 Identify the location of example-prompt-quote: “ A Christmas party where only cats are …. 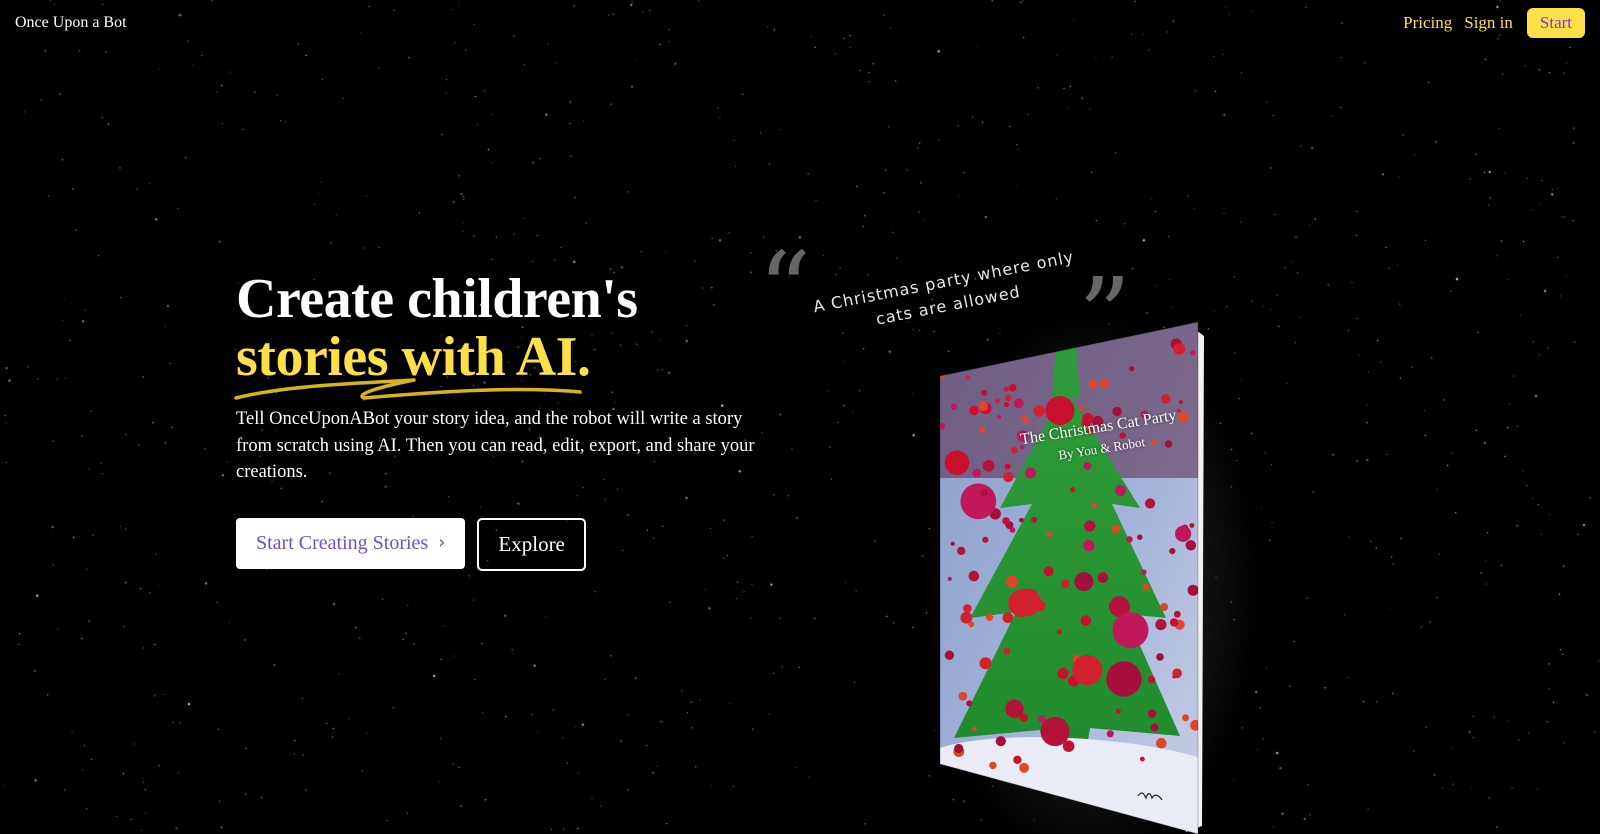
(958, 303).